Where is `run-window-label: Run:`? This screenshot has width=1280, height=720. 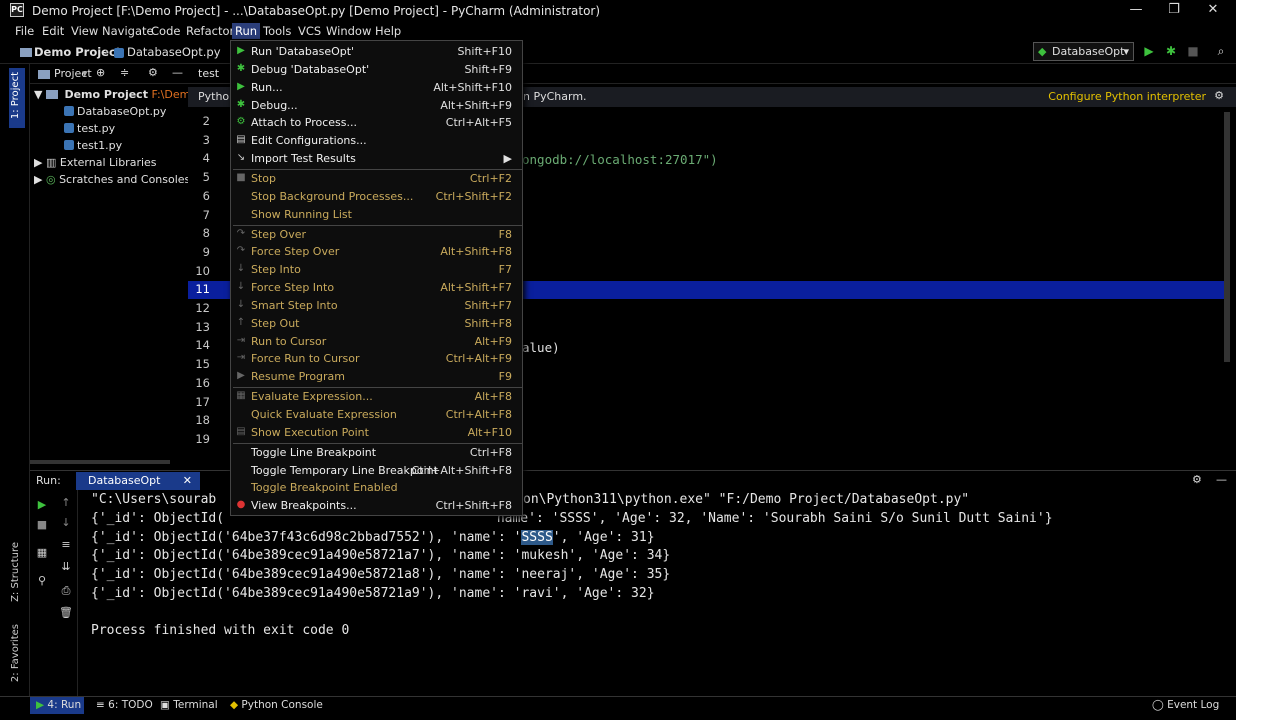 run-window-label: Run: is located at coordinates (48, 480).